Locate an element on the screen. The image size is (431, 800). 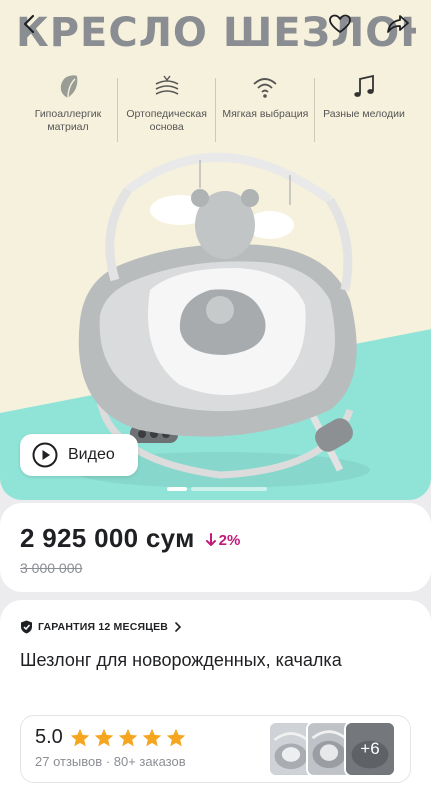
feature-label: Гипоаллергик матриал is located at coordinates (68, 120).